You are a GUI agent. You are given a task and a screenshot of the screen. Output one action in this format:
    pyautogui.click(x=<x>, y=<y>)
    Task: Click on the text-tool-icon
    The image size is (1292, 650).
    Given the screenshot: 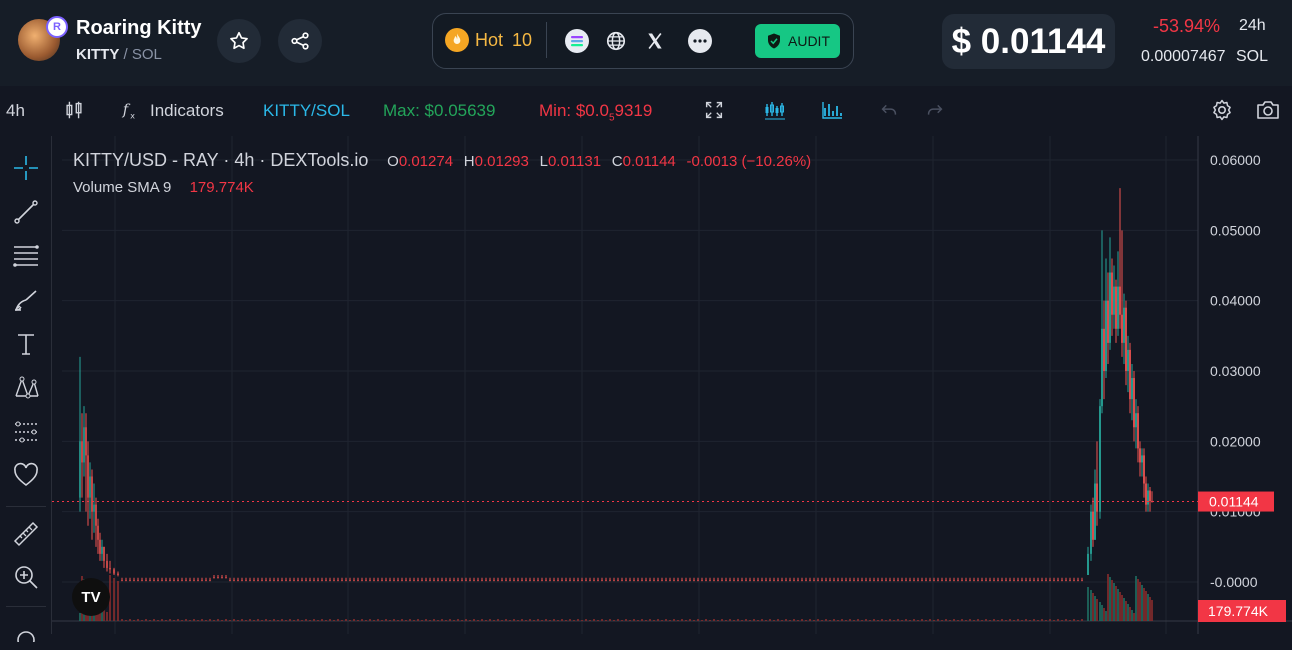 What is the action you would take?
    pyautogui.click(x=26, y=344)
    